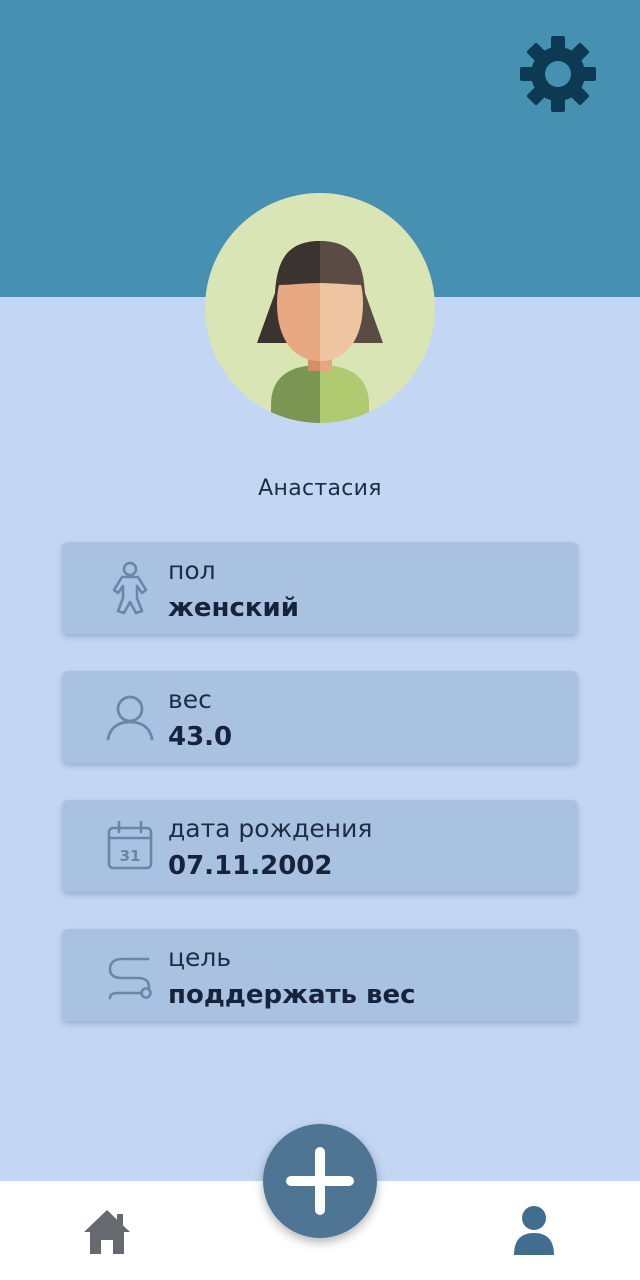 The image size is (640, 1280). I want to click on card-label: дата рождения, so click(270, 828).